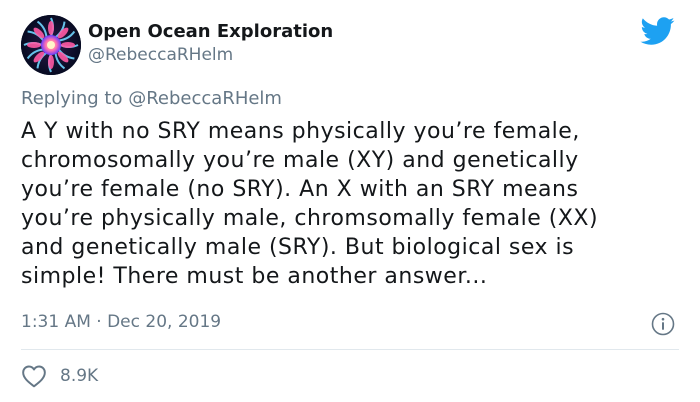 This screenshot has width=700, height=402. I want to click on author-handle: @RebeccaRHelm, so click(160, 55).